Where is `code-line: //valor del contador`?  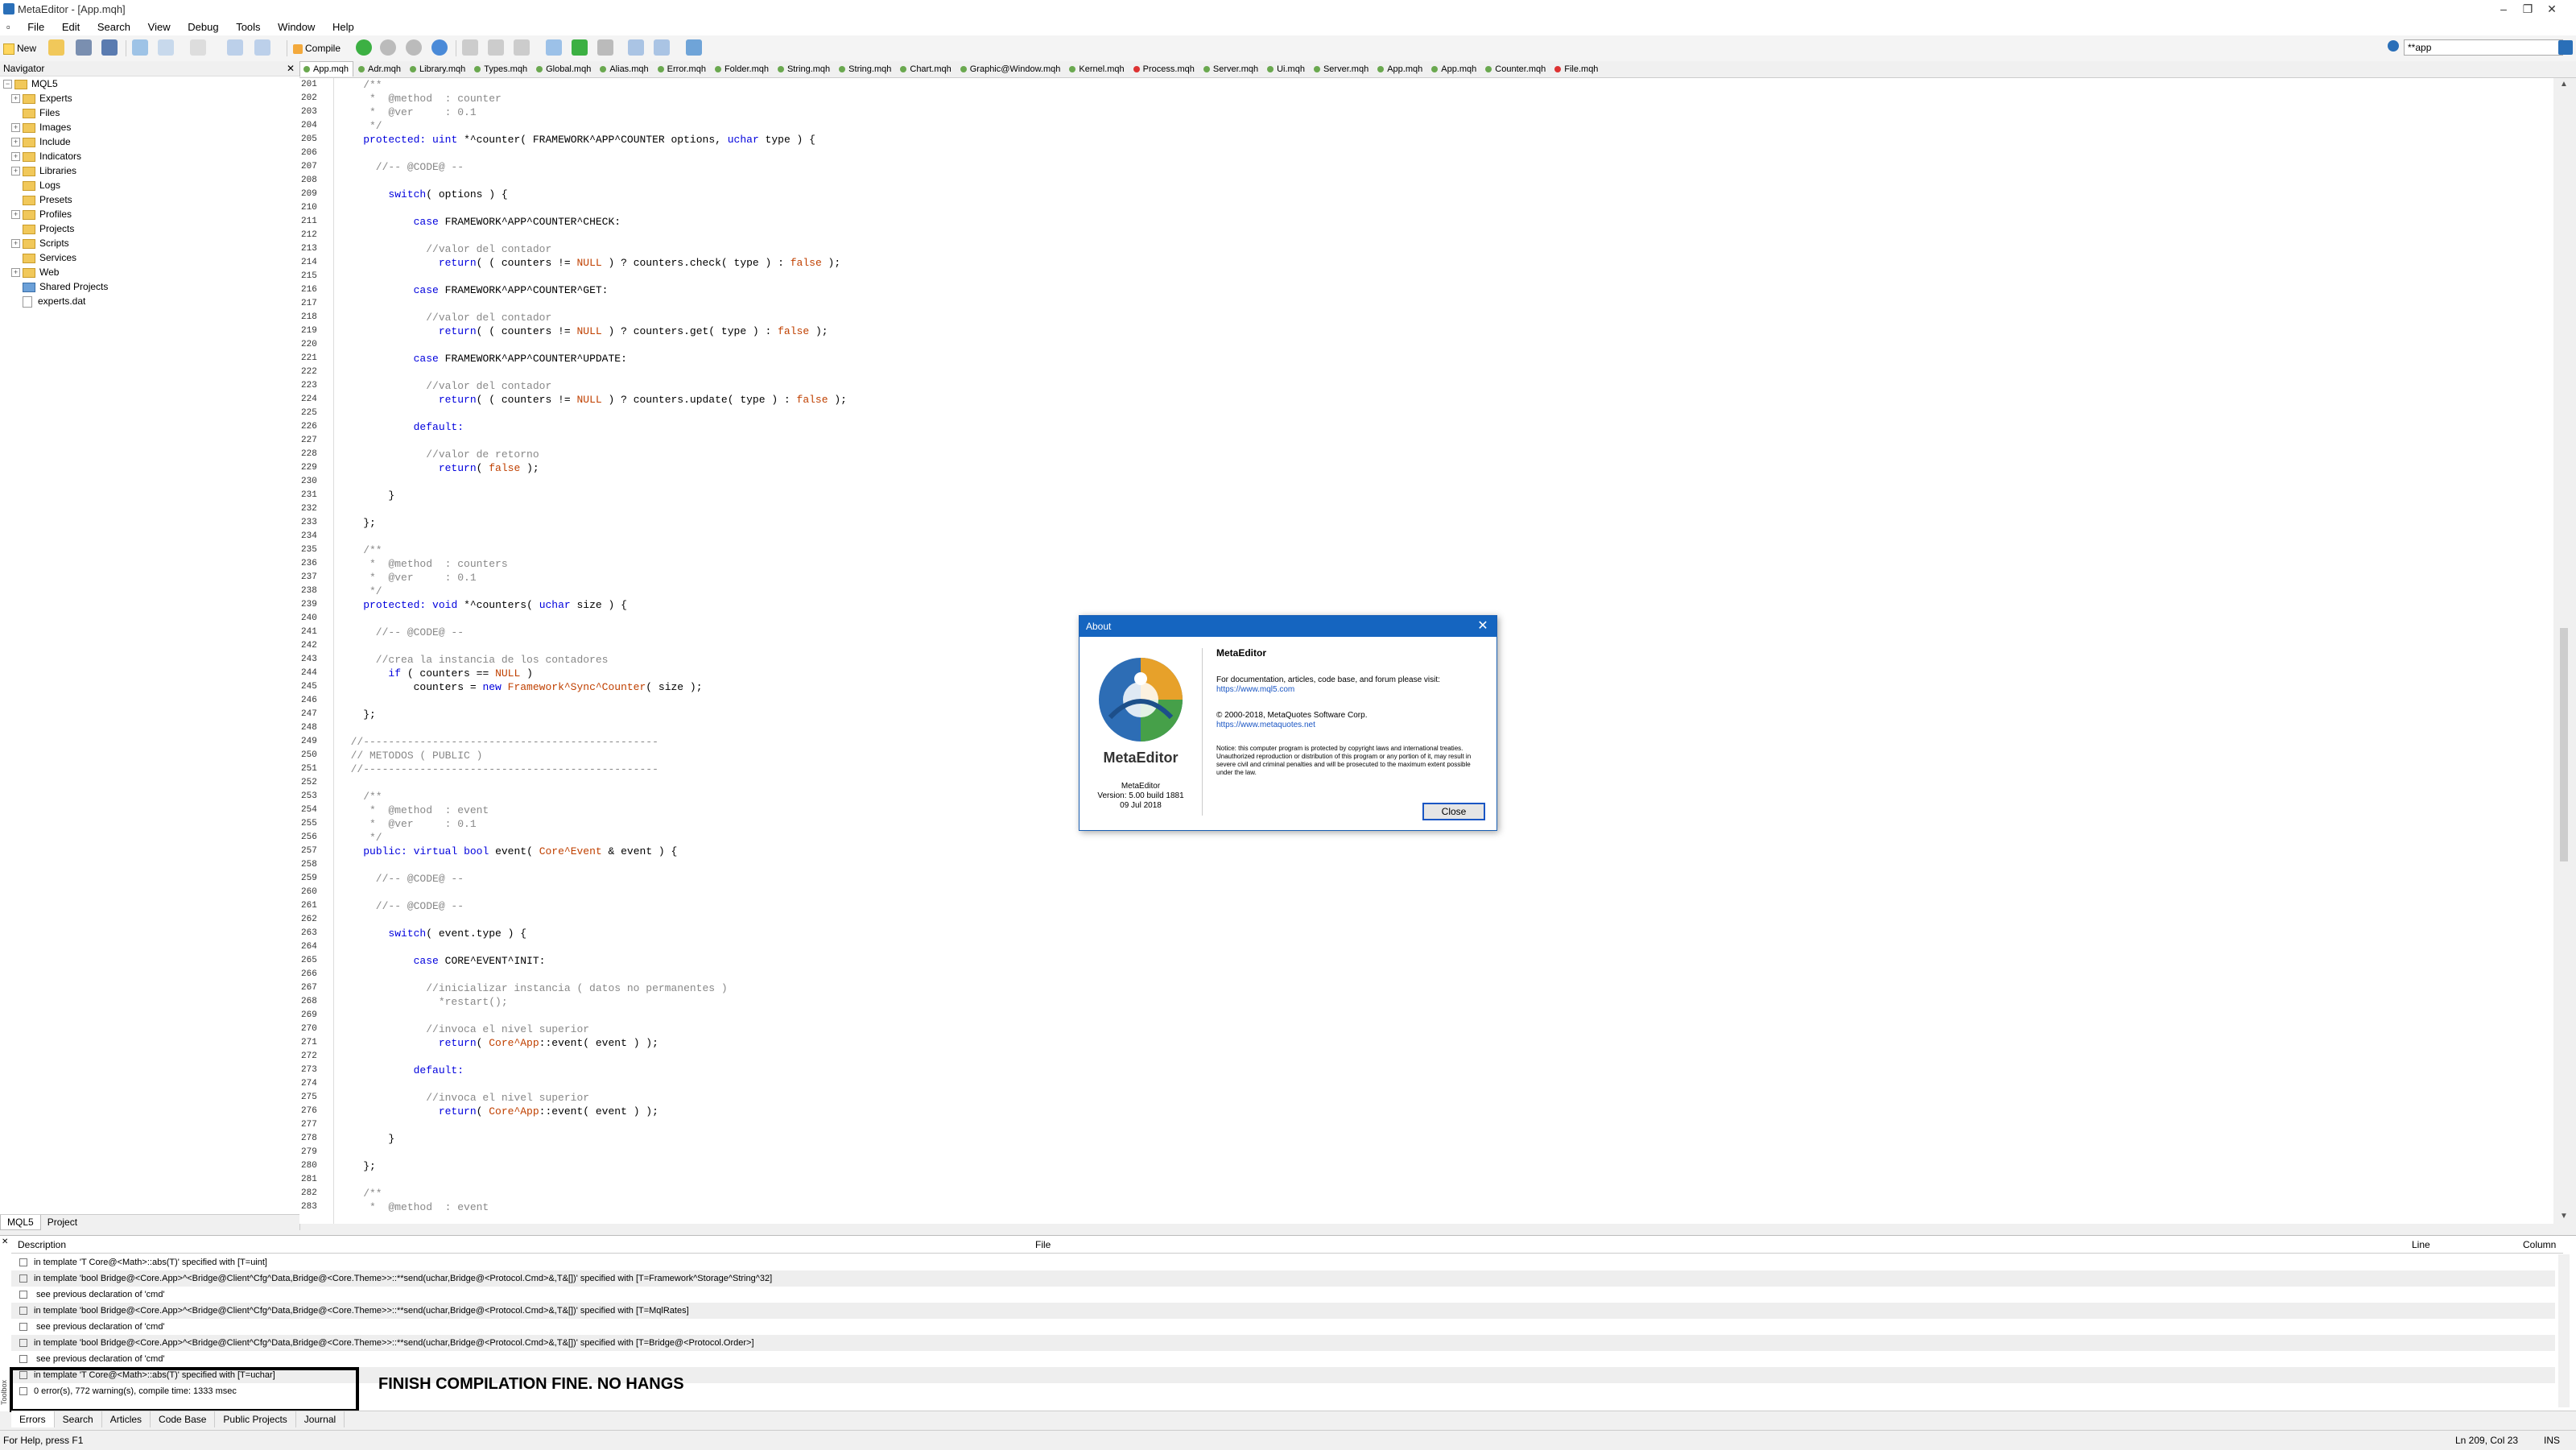 code-line: //valor del contador is located at coordinates (444, 317).